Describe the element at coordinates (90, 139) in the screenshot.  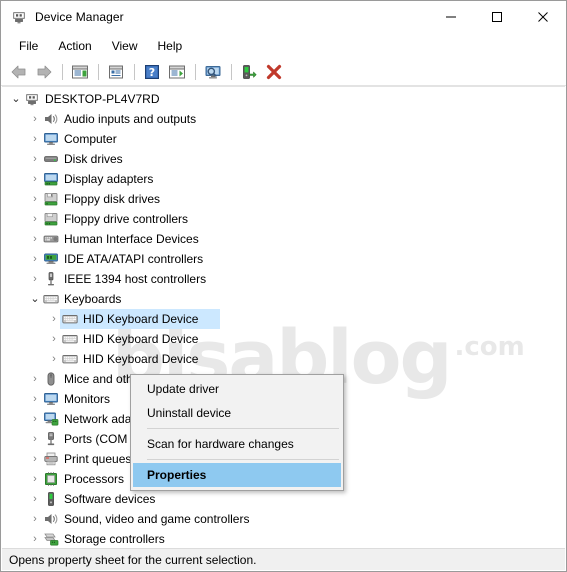
I see `tree-node-label: Computer` at that location.